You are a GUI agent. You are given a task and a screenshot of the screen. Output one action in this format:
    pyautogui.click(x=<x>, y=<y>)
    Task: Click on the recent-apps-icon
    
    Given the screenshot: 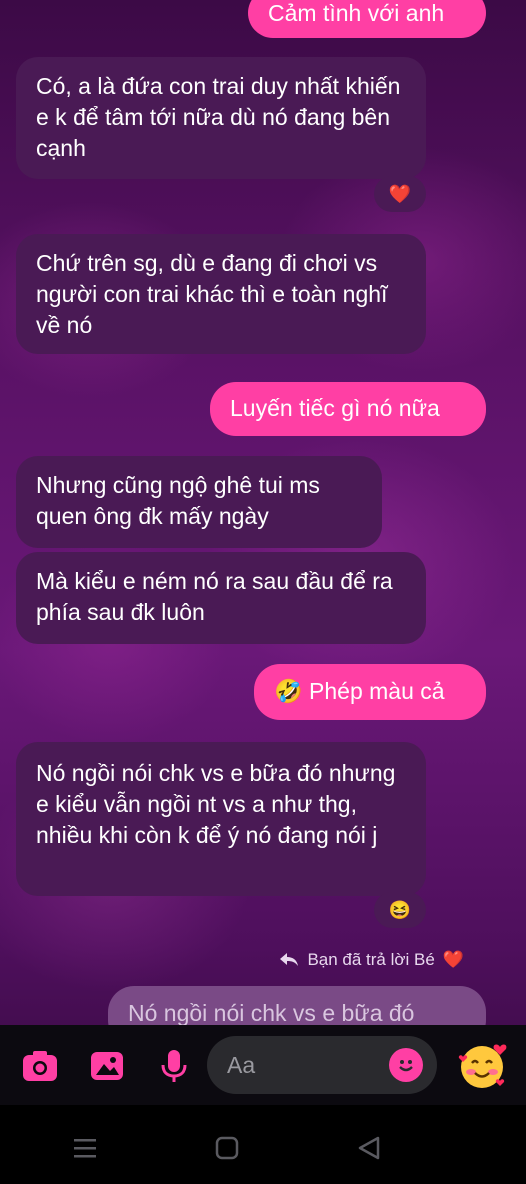 What is the action you would take?
    pyautogui.click(x=85, y=1148)
    